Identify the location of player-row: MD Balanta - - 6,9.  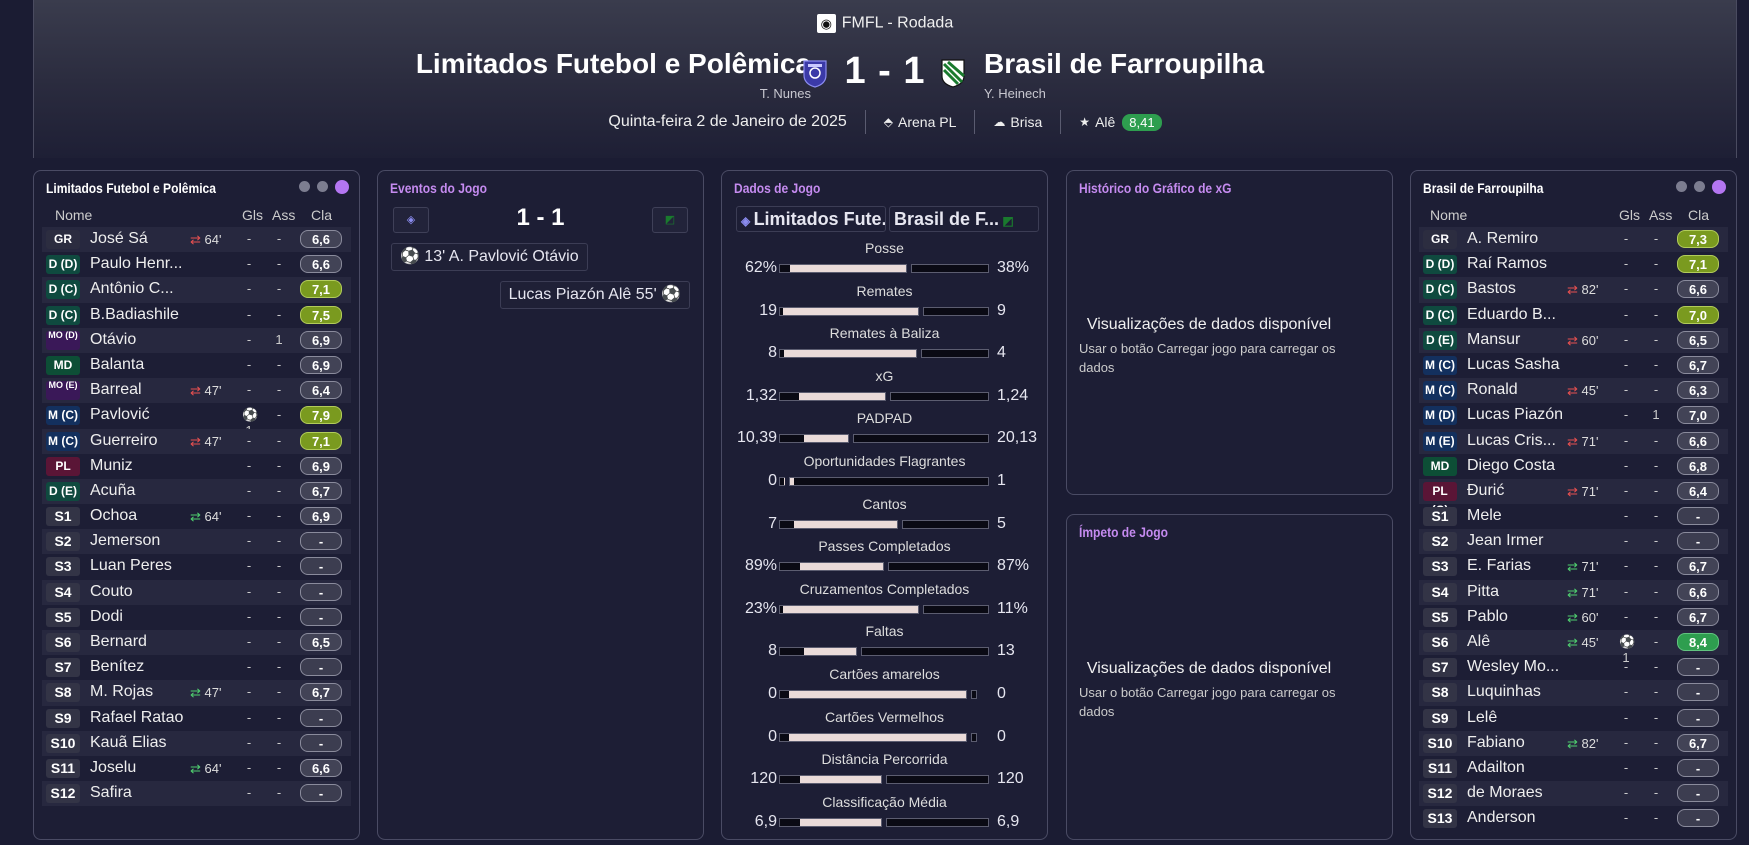
(196, 365).